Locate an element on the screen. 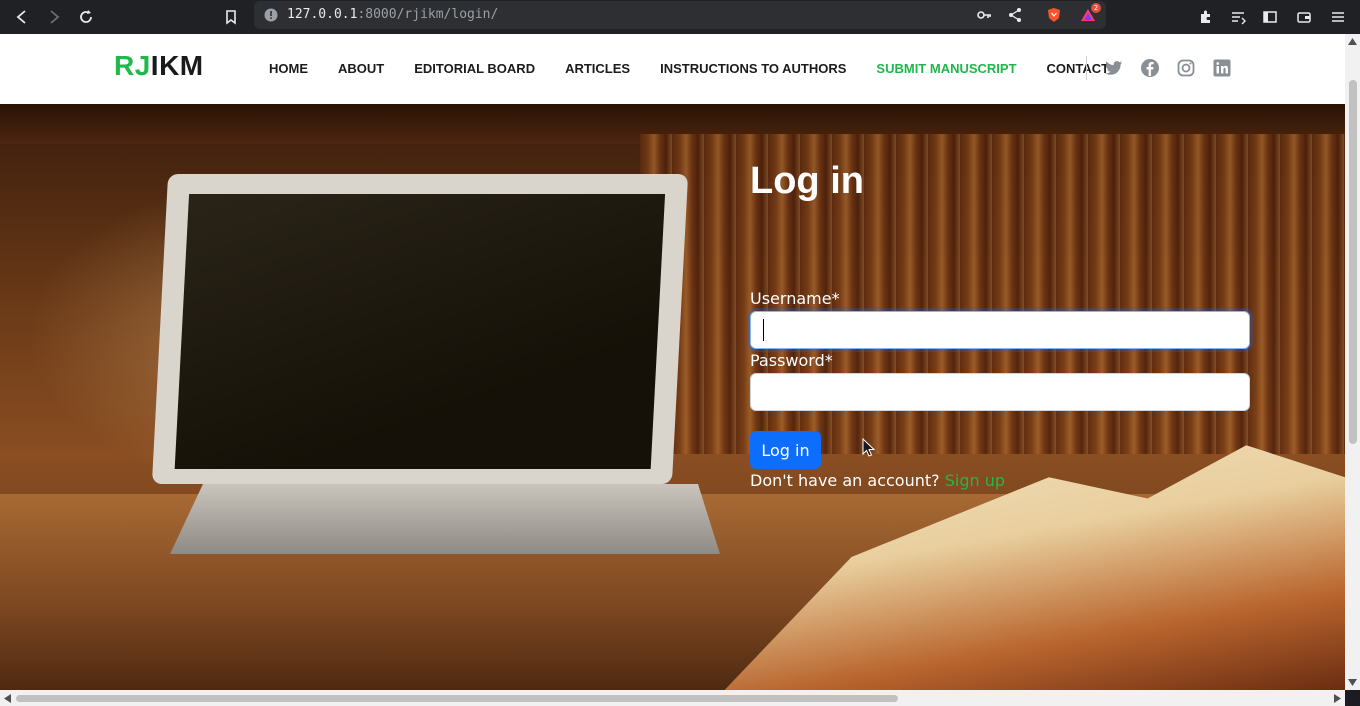  nav-contact: CONTACT is located at coordinates (1078, 68).